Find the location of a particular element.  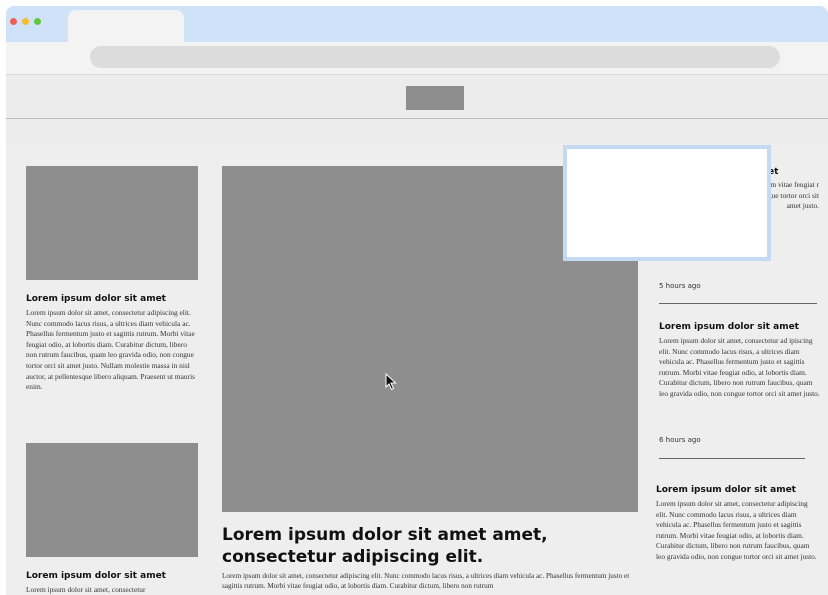

site-header is located at coordinates (417, 96).